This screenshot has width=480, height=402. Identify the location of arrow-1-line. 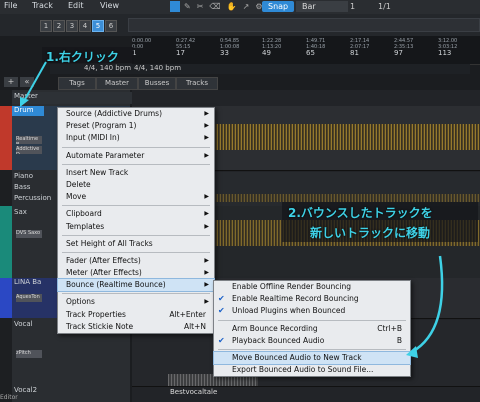
(35, 81).